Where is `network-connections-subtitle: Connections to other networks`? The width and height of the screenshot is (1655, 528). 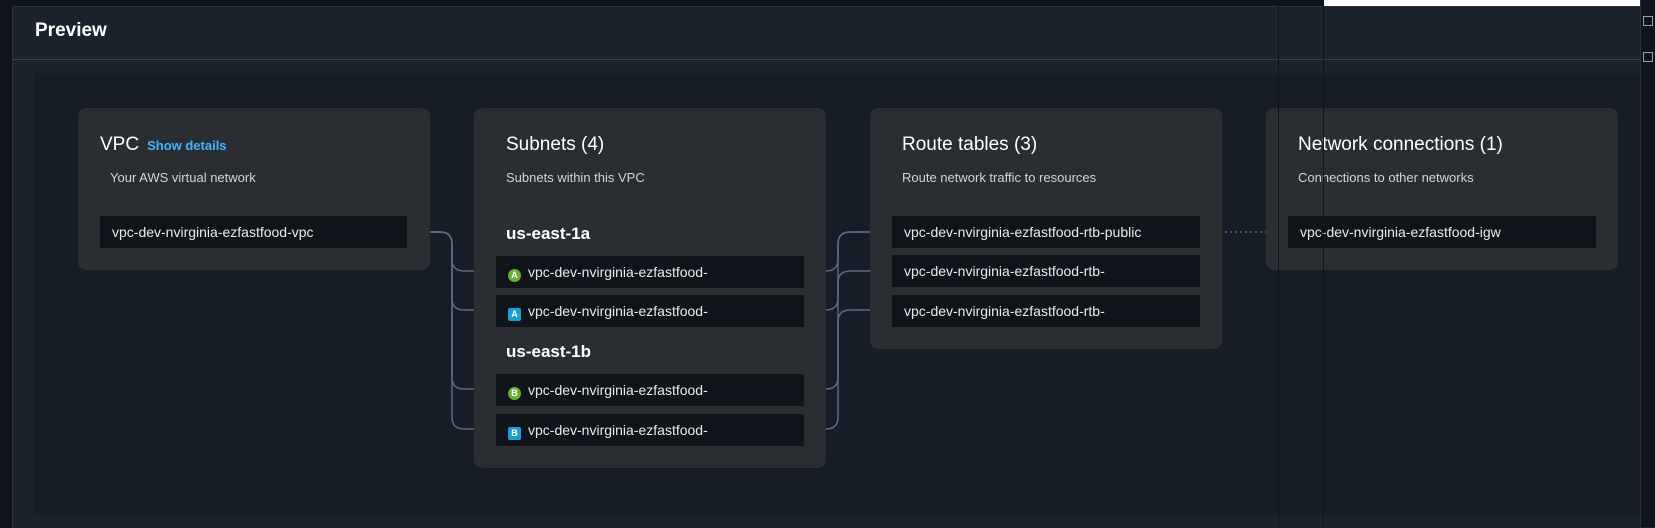 network-connections-subtitle: Connections to other networks is located at coordinates (1386, 177).